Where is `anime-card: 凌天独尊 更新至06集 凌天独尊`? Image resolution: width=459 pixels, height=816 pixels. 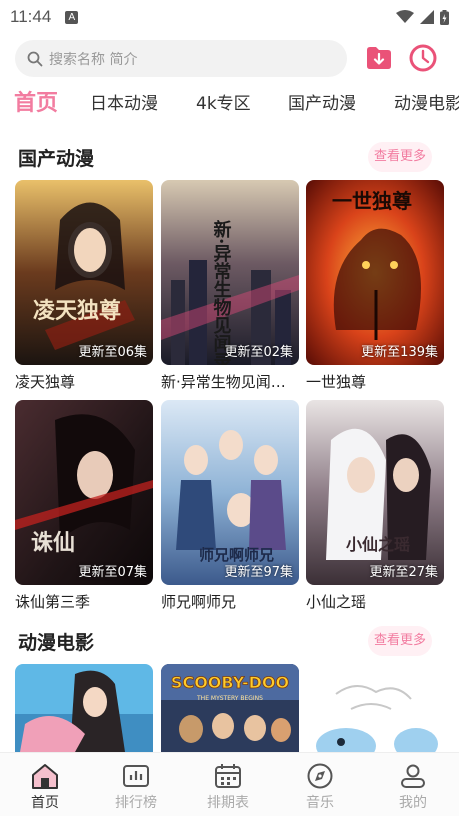
anime-card: 凌天独尊 更新至06集 凌天独尊 is located at coordinates (84, 286).